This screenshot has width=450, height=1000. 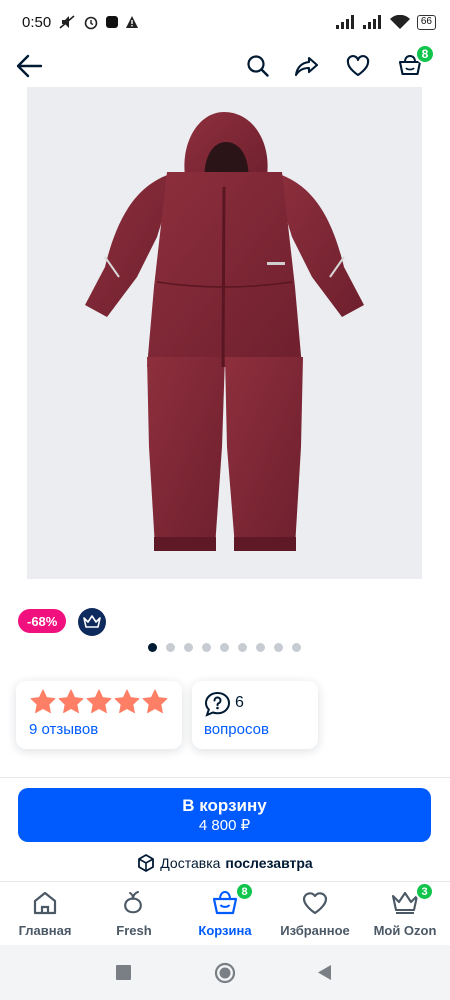 I want to click on questions-link: вопросов, so click(x=236, y=729).